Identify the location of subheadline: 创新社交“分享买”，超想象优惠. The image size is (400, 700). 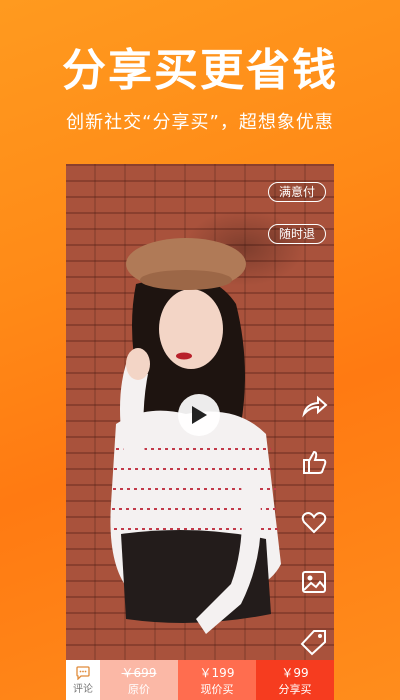
(200, 122).